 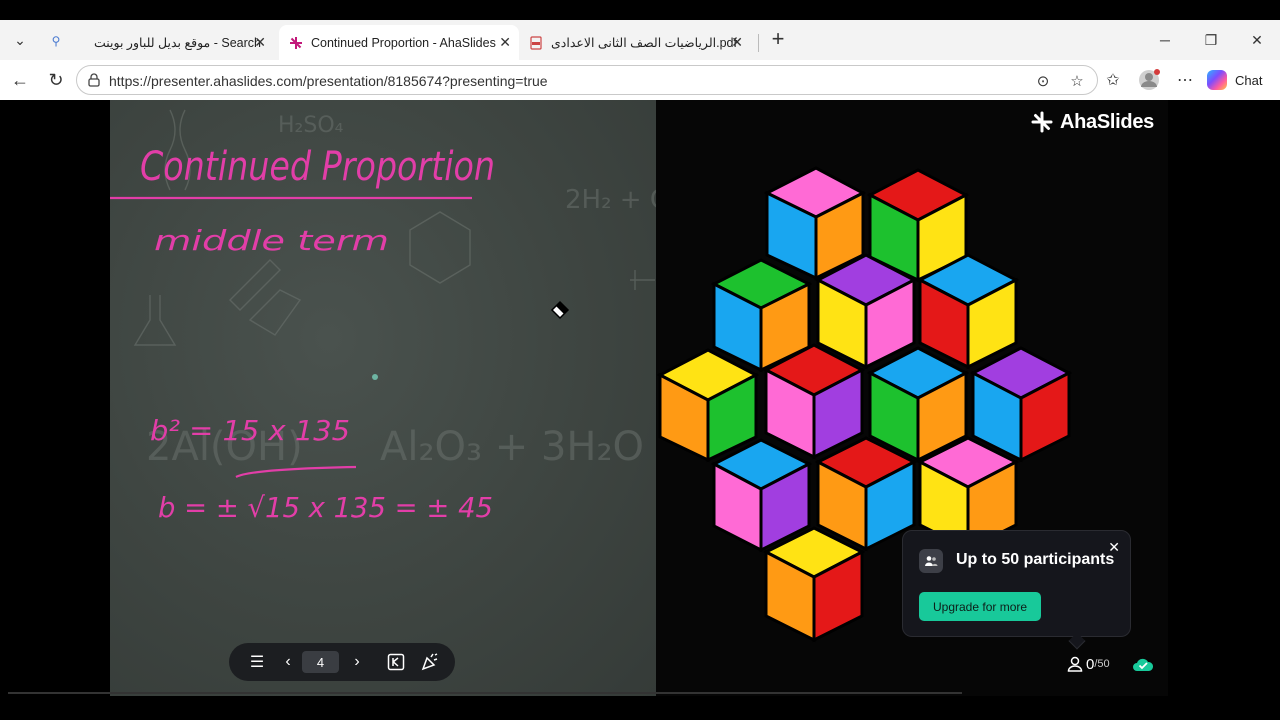 What do you see at coordinates (1113, 80) in the screenshot?
I see `favorites-icon: ✩` at bounding box center [1113, 80].